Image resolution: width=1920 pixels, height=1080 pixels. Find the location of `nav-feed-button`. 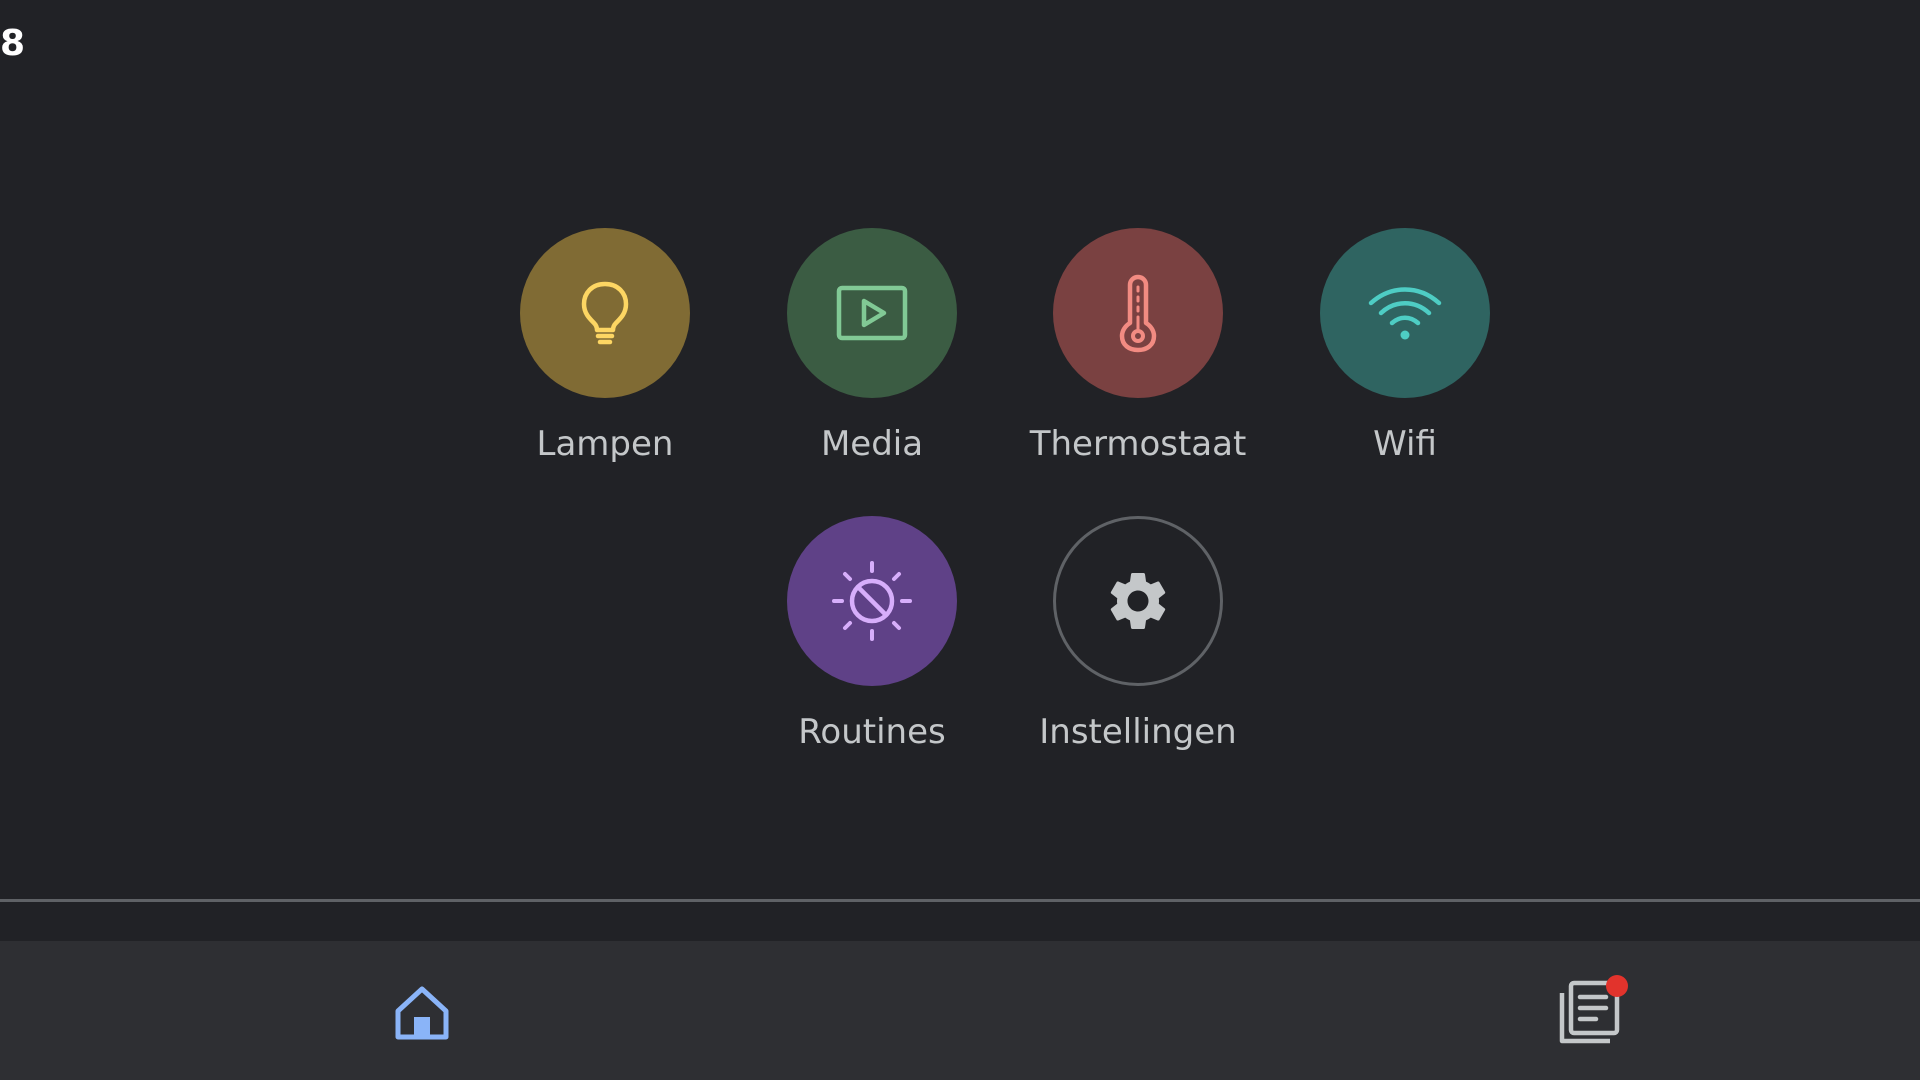

nav-feed-button is located at coordinates (1592, 1011).